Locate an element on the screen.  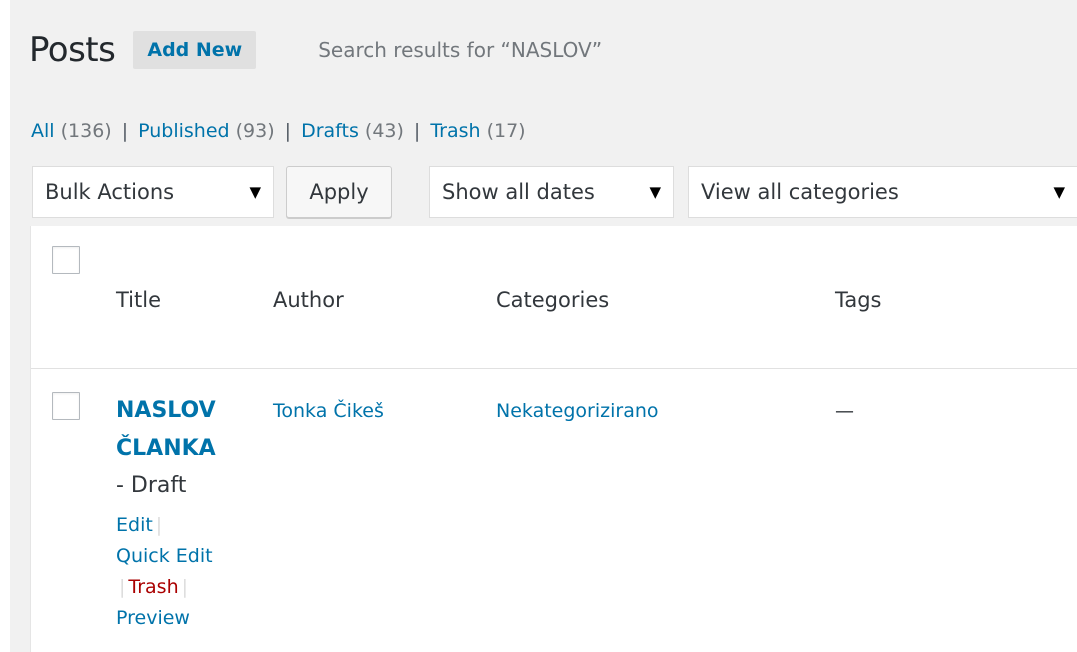
column-author: Author is located at coordinates (308, 300).